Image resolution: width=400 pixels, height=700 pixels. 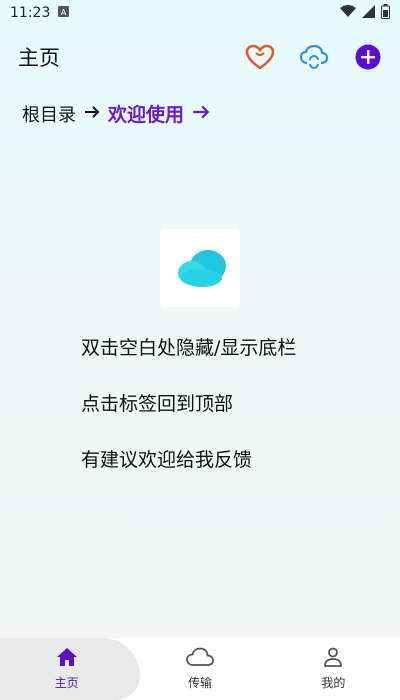 I want to click on cloud-sync-icon, so click(x=314, y=57).